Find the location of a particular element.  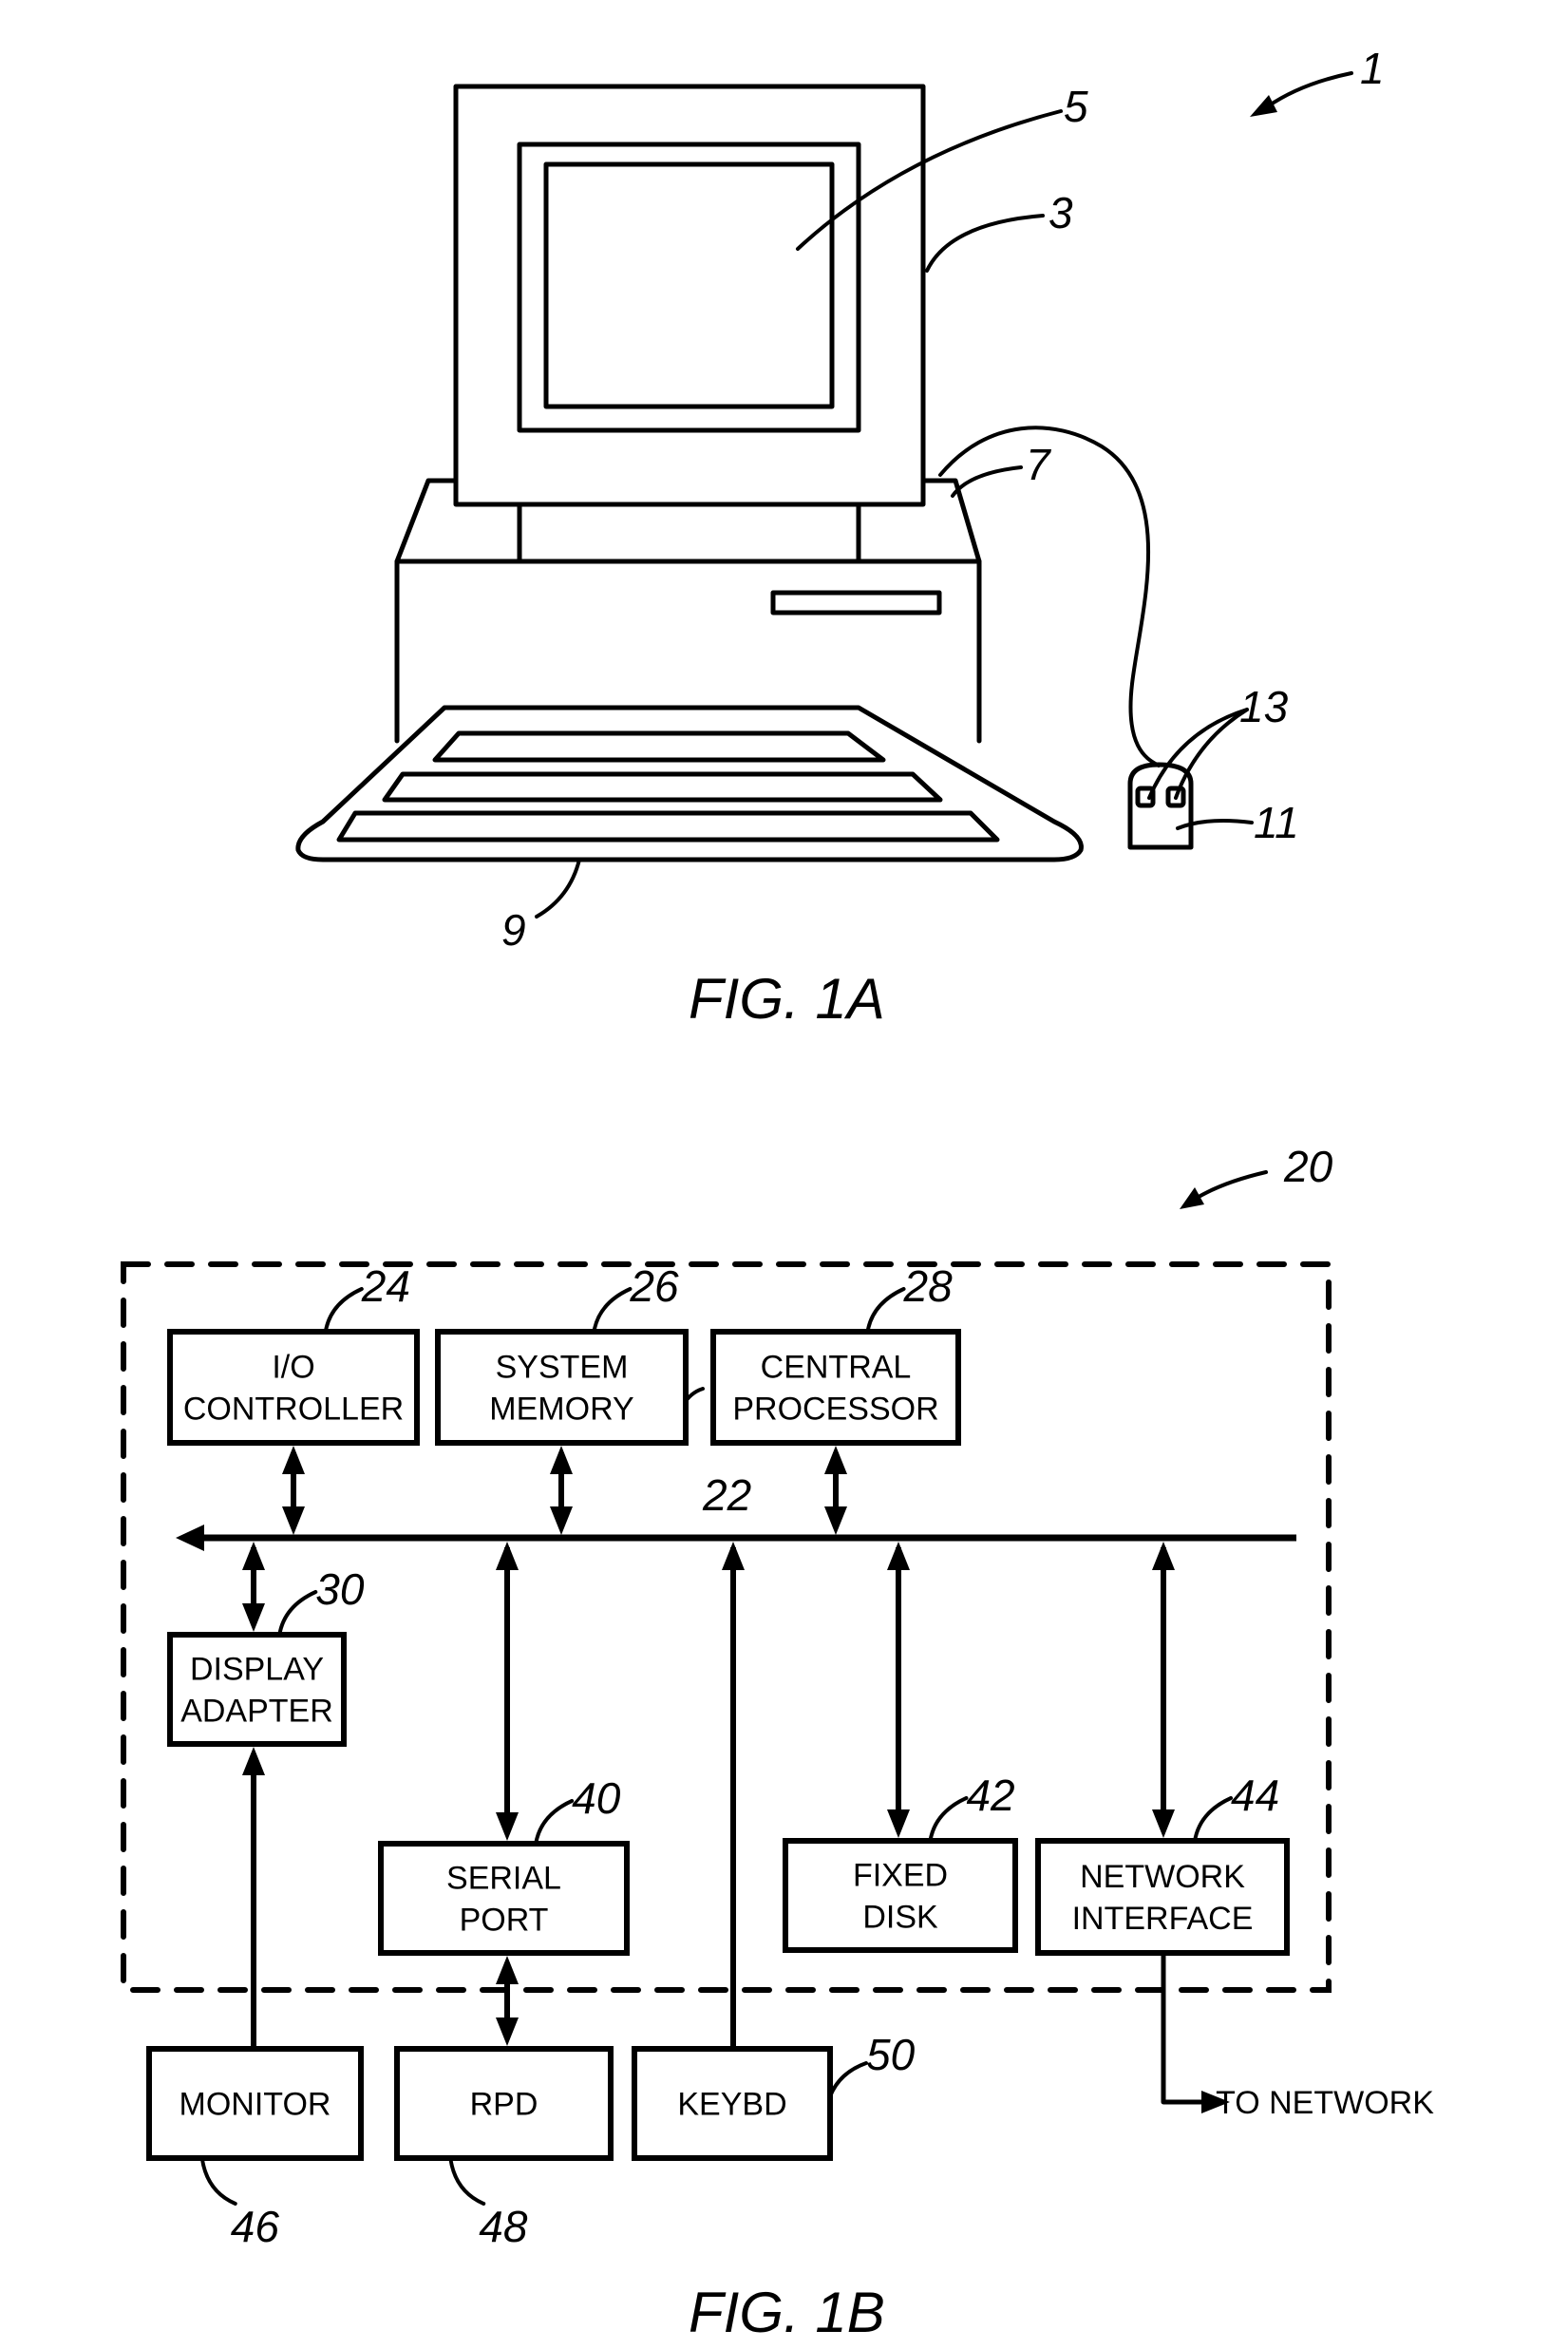

ref-3: 3 is located at coordinates (1061, 213).